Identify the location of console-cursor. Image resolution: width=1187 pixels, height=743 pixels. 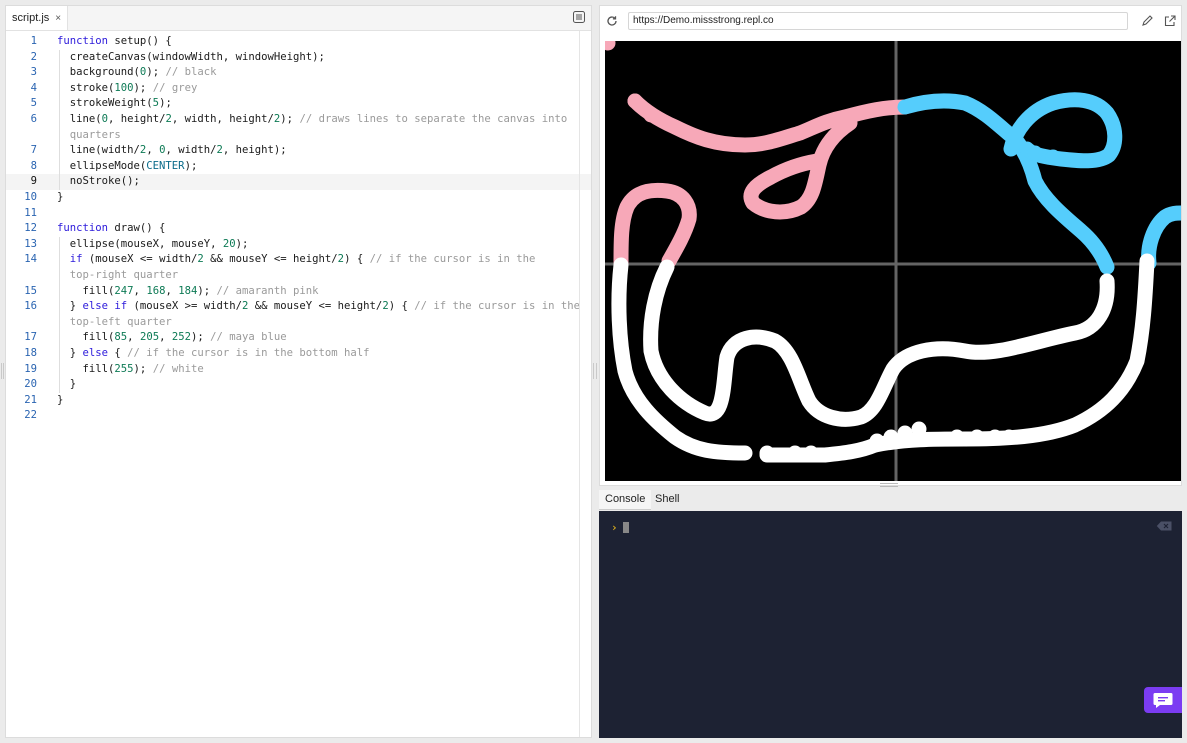
(626, 527).